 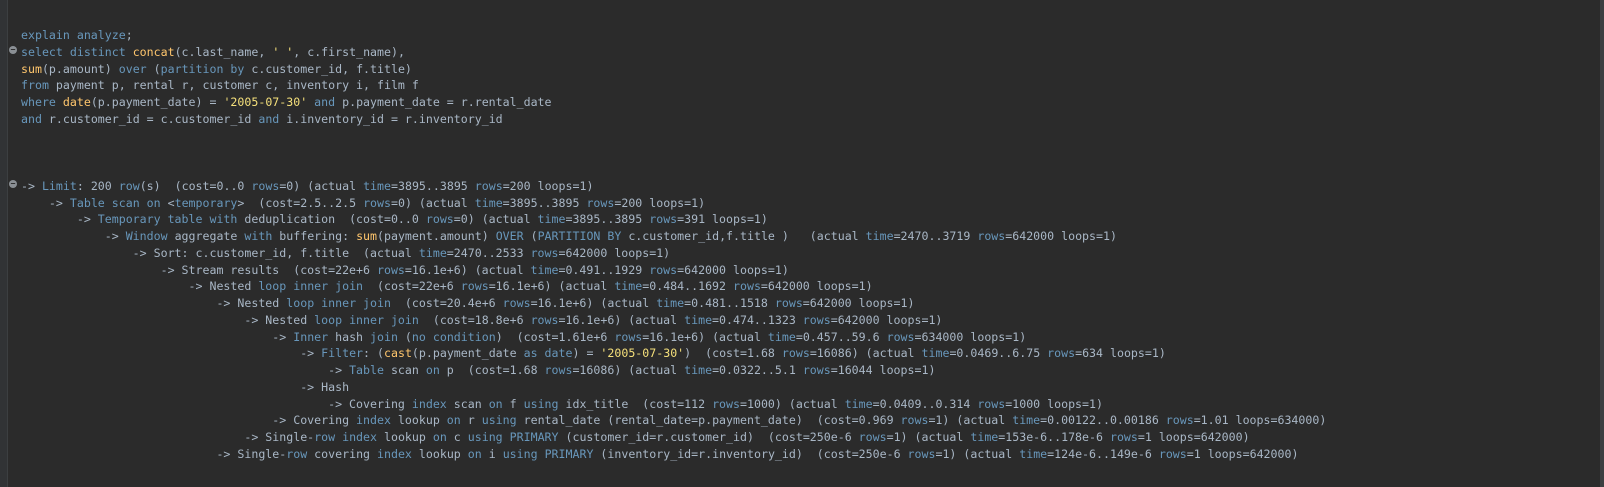 I want to click on code-token: over, so click(x=132, y=68).